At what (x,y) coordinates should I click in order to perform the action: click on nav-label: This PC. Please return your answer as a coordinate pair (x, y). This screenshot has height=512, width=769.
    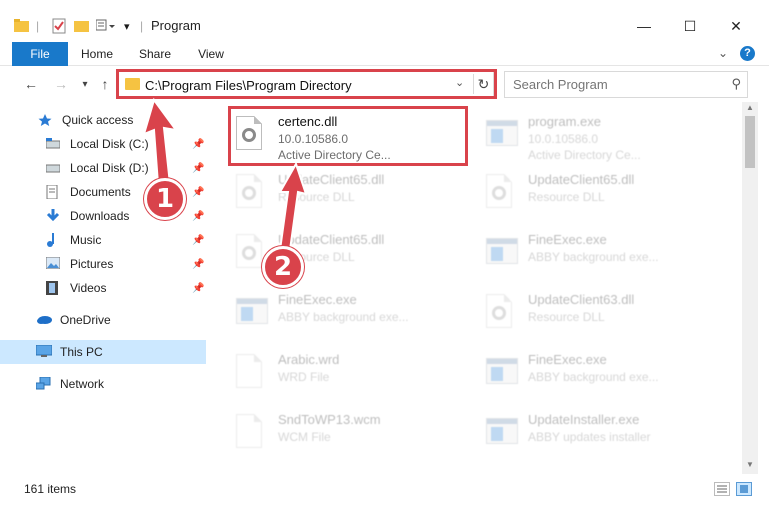
    Looking at the image, I should click on (81, 352).